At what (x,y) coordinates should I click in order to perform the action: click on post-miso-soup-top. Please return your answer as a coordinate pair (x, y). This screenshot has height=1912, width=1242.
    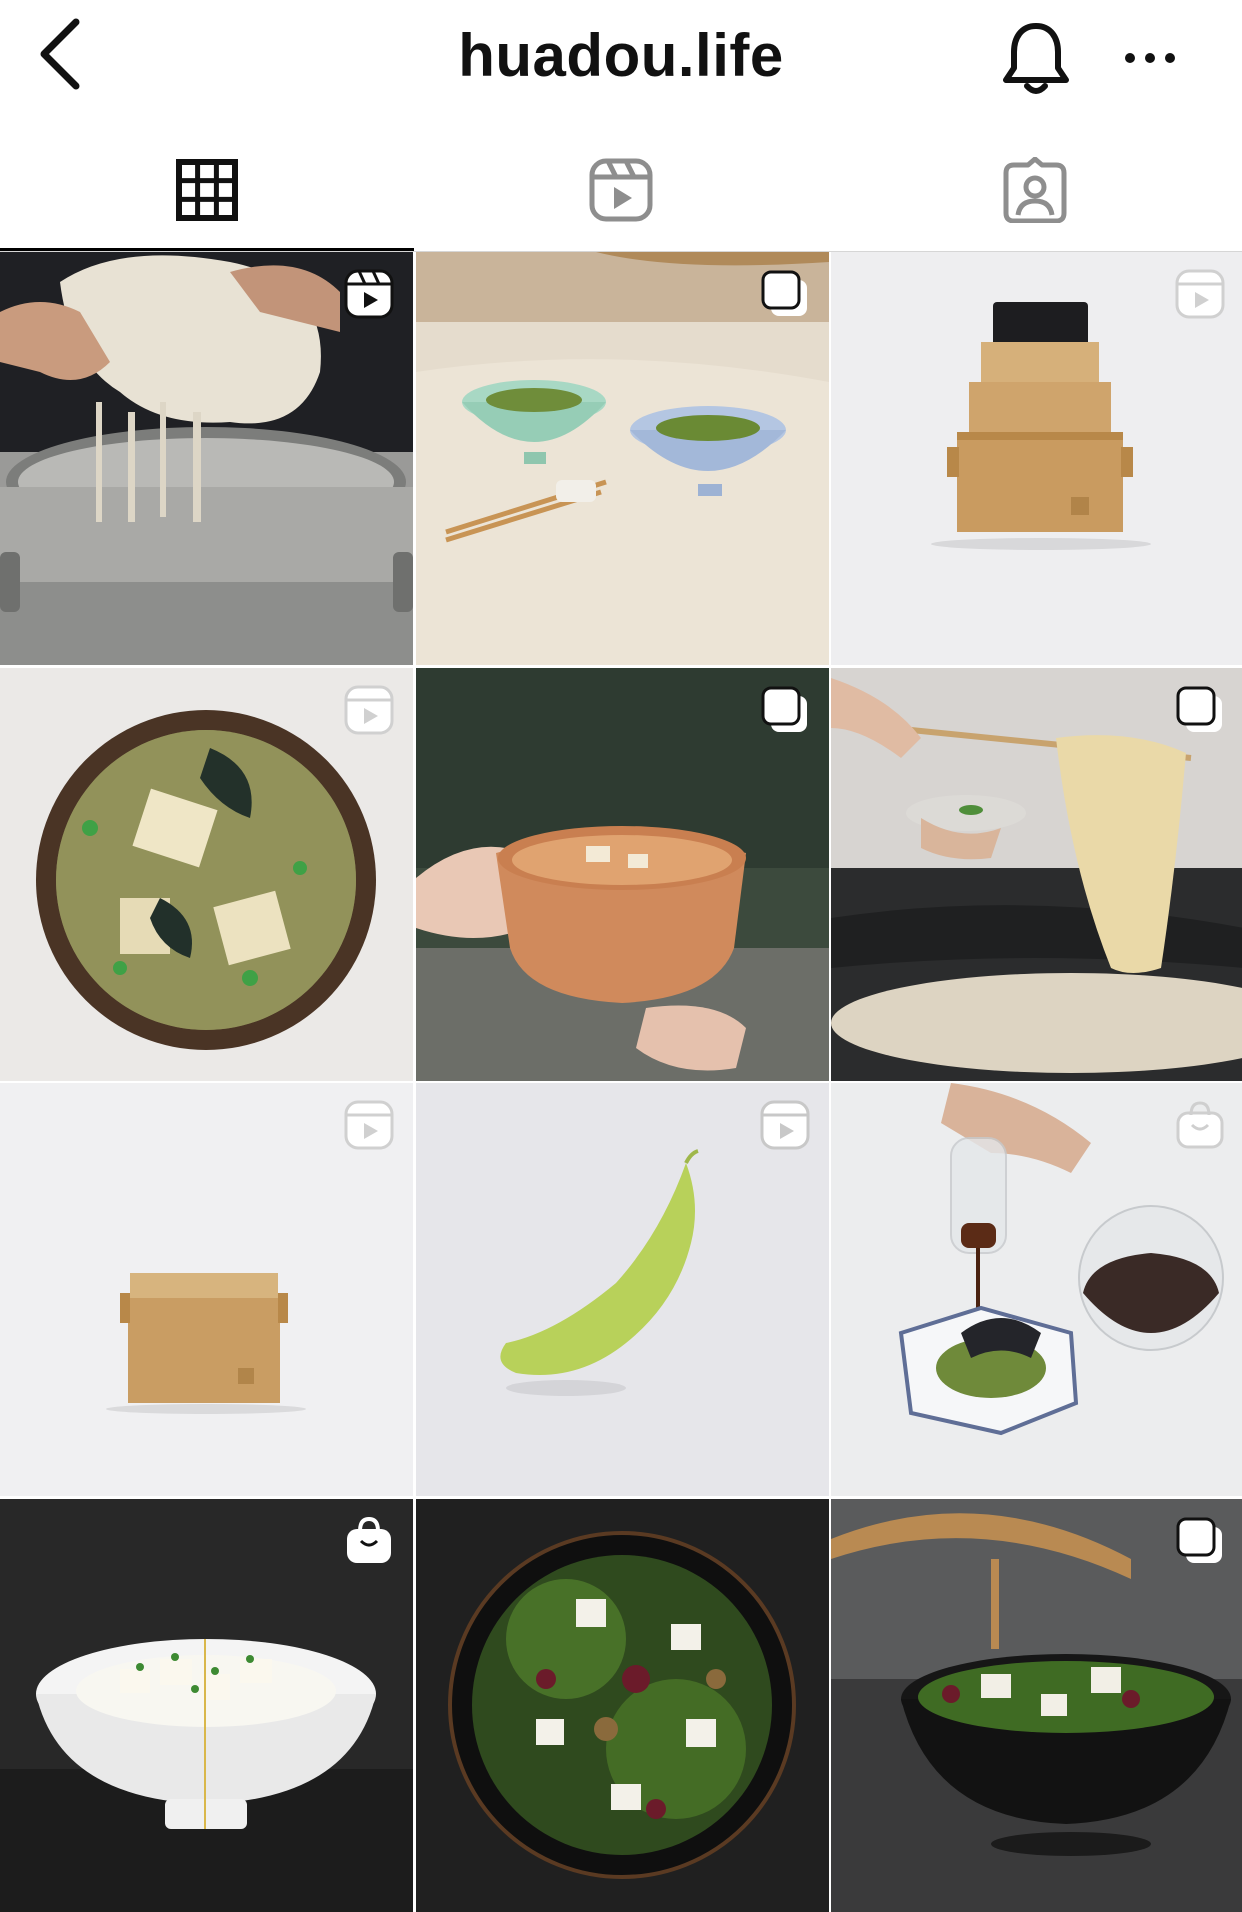
    Looking at the image, I should click on (206, 874).